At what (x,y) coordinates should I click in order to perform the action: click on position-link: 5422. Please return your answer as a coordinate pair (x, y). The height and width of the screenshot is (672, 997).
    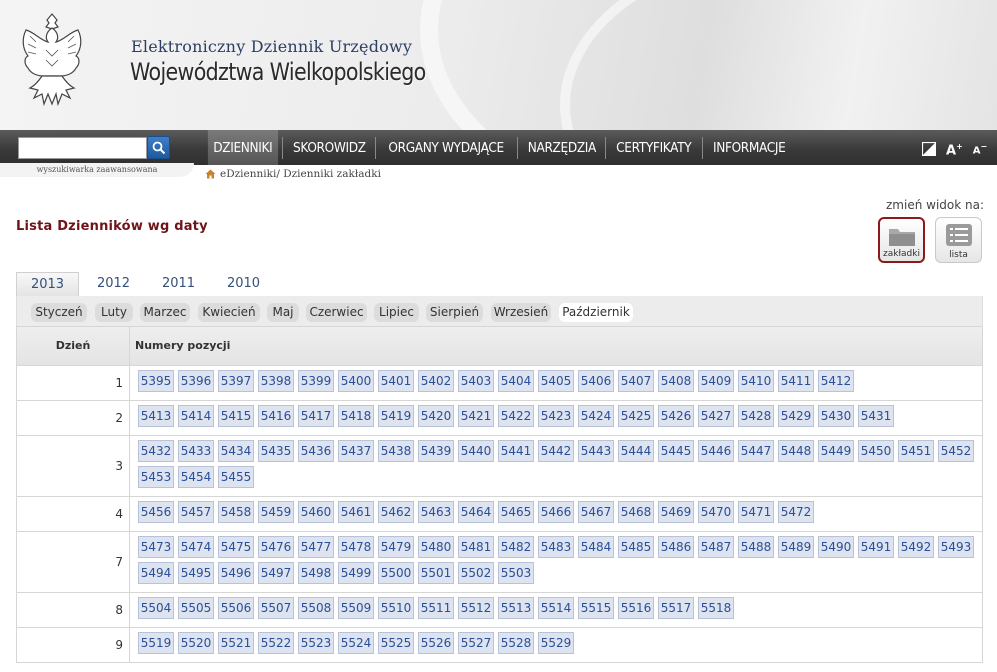
    Looking at the image, I should click on (516, 416).